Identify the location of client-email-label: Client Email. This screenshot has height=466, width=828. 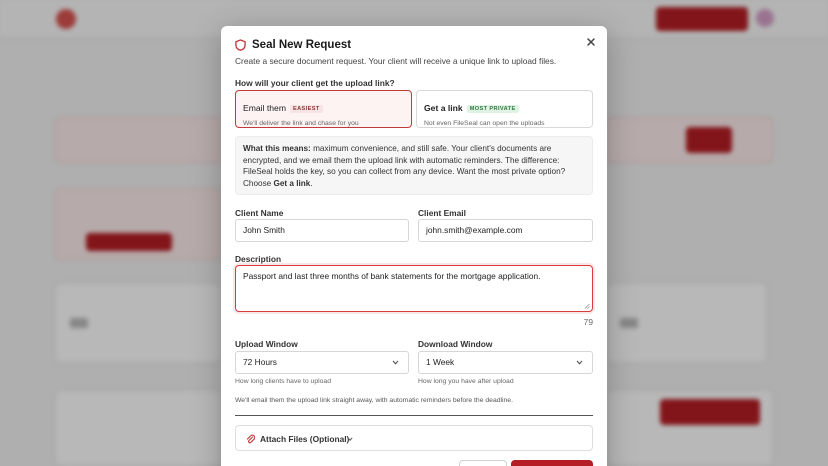
(442, 213).